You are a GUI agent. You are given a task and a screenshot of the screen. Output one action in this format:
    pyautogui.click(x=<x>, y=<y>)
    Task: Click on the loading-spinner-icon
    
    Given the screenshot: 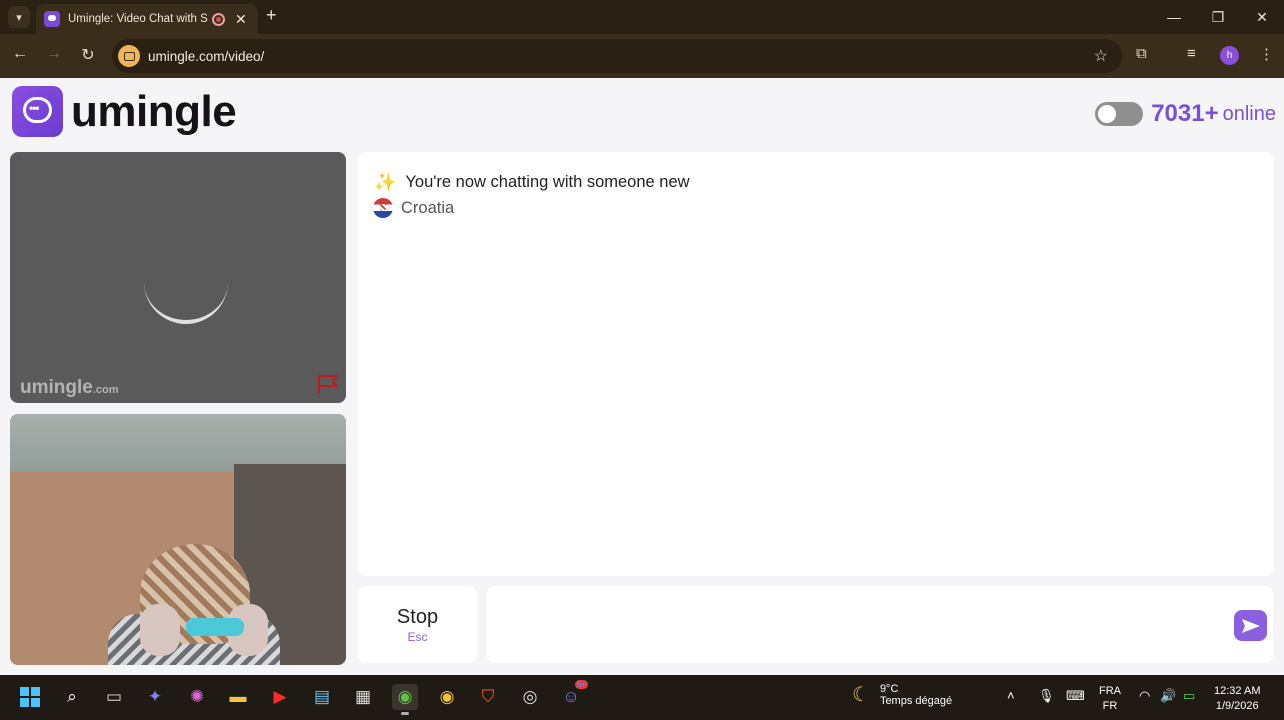 What is the action you would take?
    pyautogui.click(x=186, y=297)
    